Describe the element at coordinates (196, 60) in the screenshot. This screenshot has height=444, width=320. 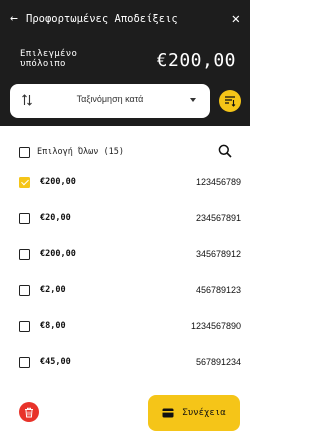
I see `balance-value: €200,00` at that location.